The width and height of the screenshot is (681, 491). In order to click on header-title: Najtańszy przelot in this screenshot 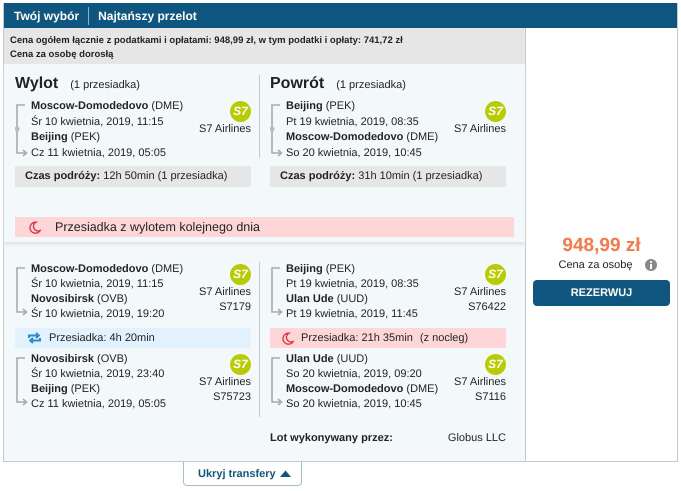, I will do `click(147, 15)`.